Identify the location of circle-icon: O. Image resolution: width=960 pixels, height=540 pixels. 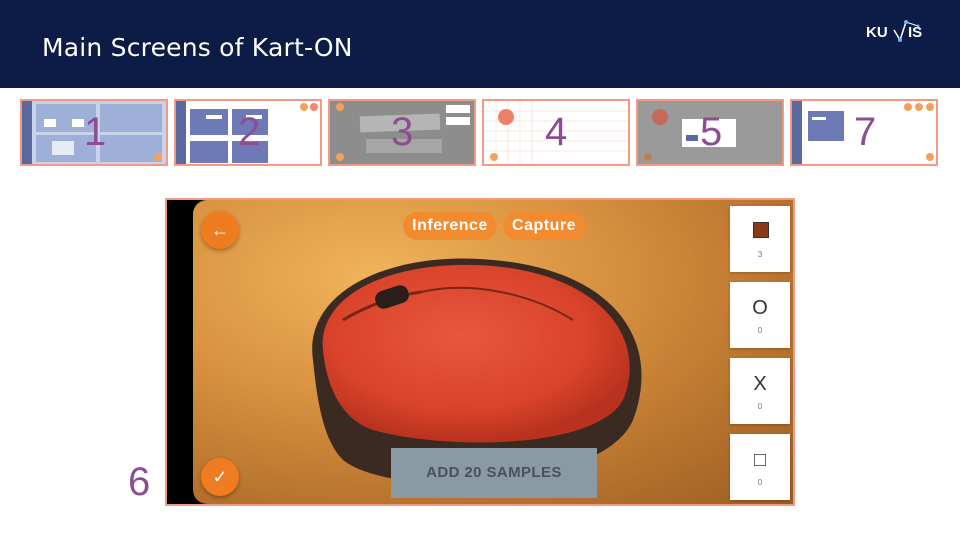
(760, 308).